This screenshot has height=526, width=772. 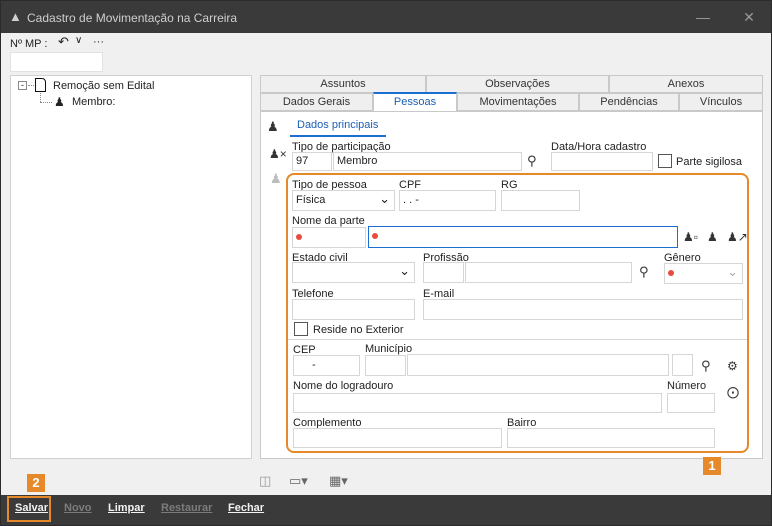 I want to click on profissao-field, so click(x=548, y=272).